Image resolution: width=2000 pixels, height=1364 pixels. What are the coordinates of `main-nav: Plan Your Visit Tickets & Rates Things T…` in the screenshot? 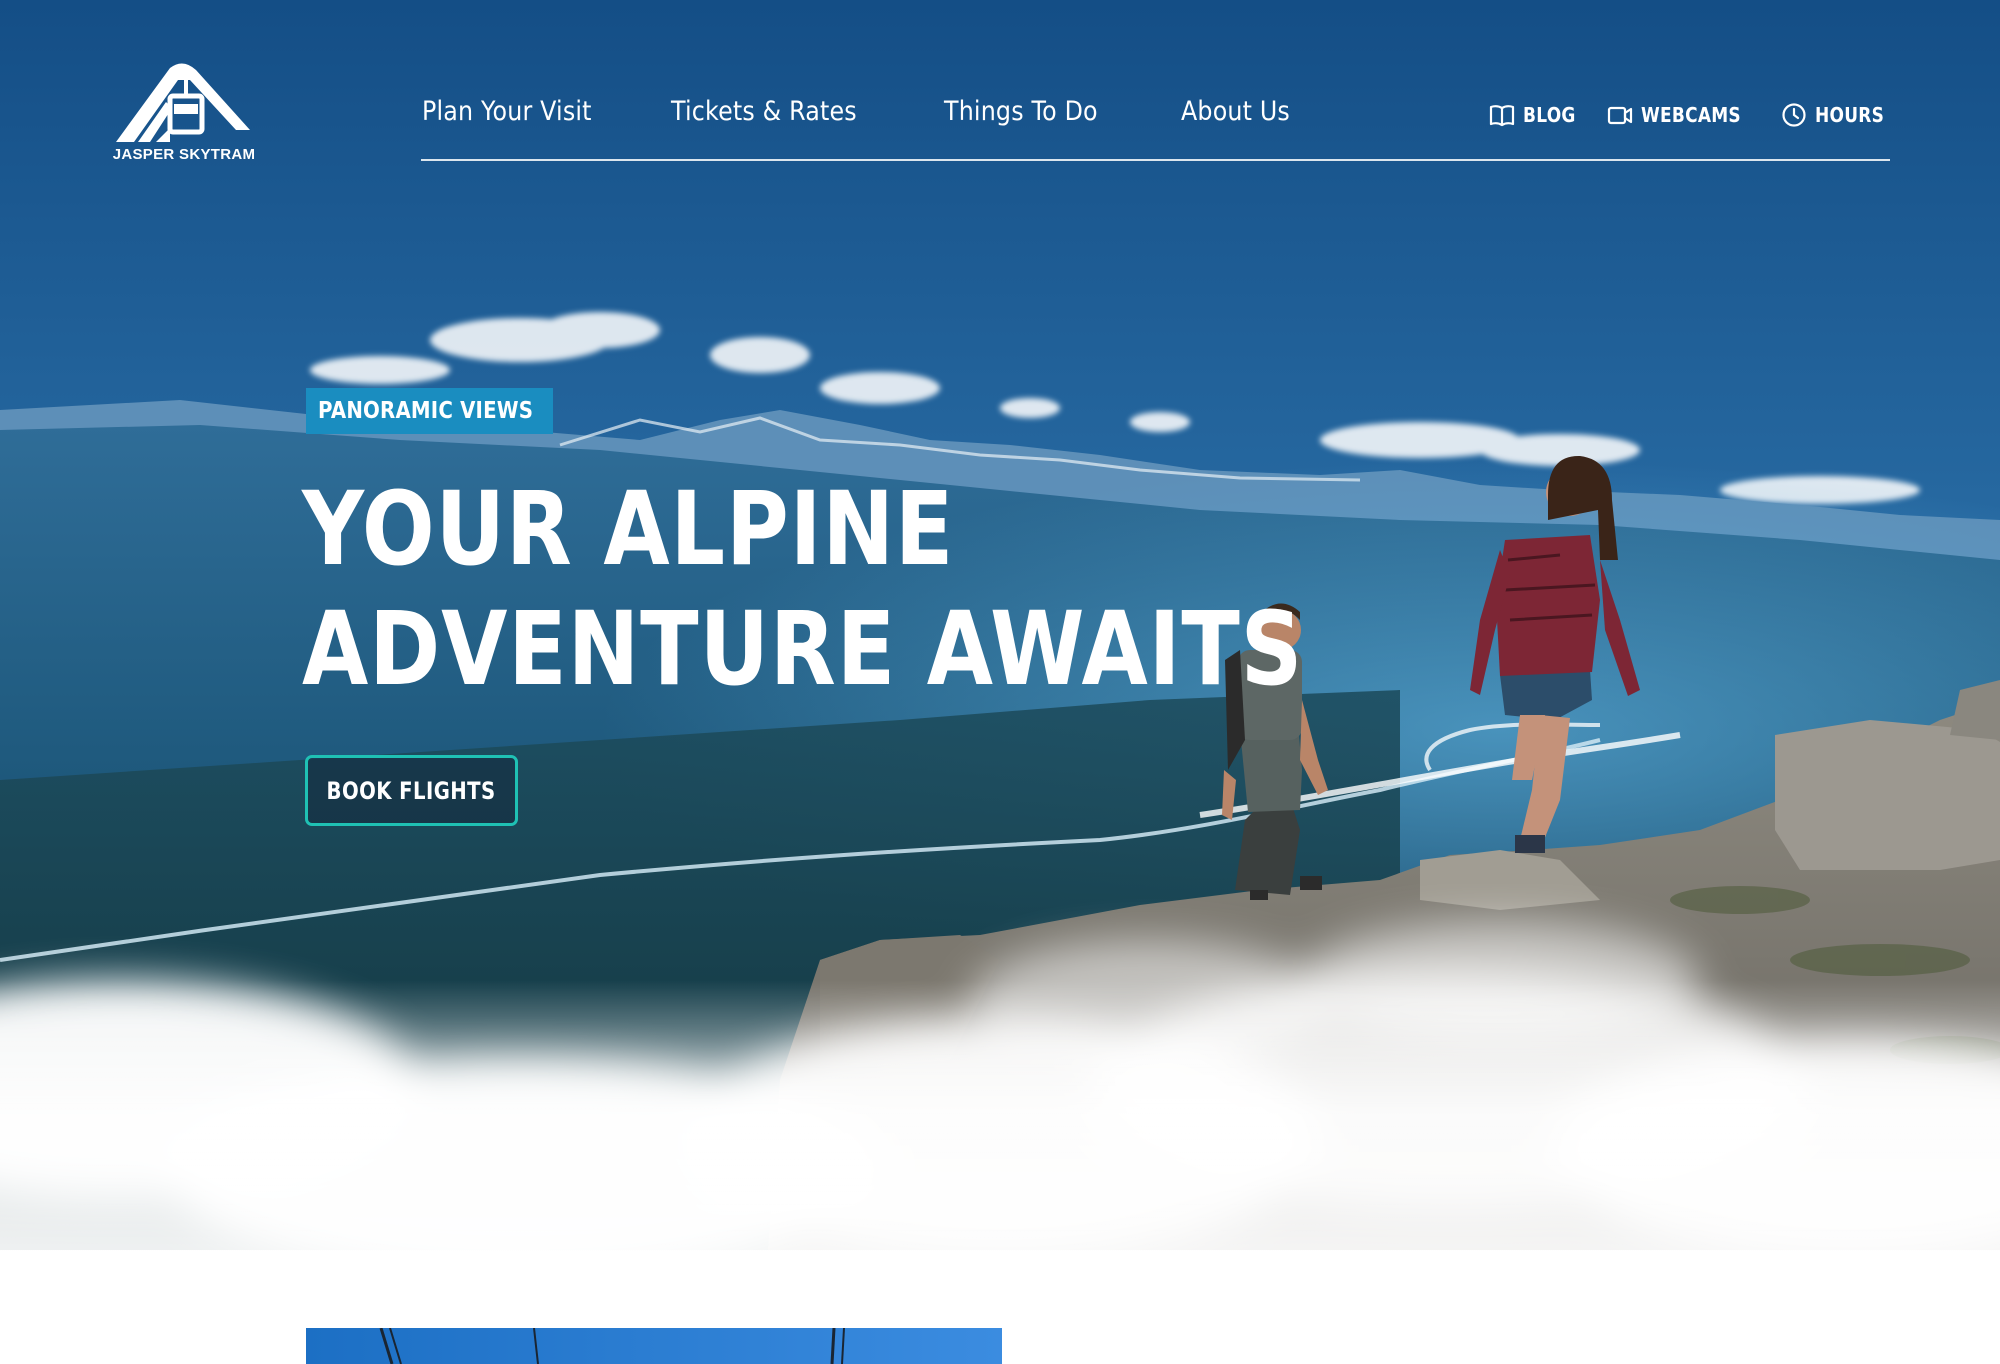 It's located at (894, 111).